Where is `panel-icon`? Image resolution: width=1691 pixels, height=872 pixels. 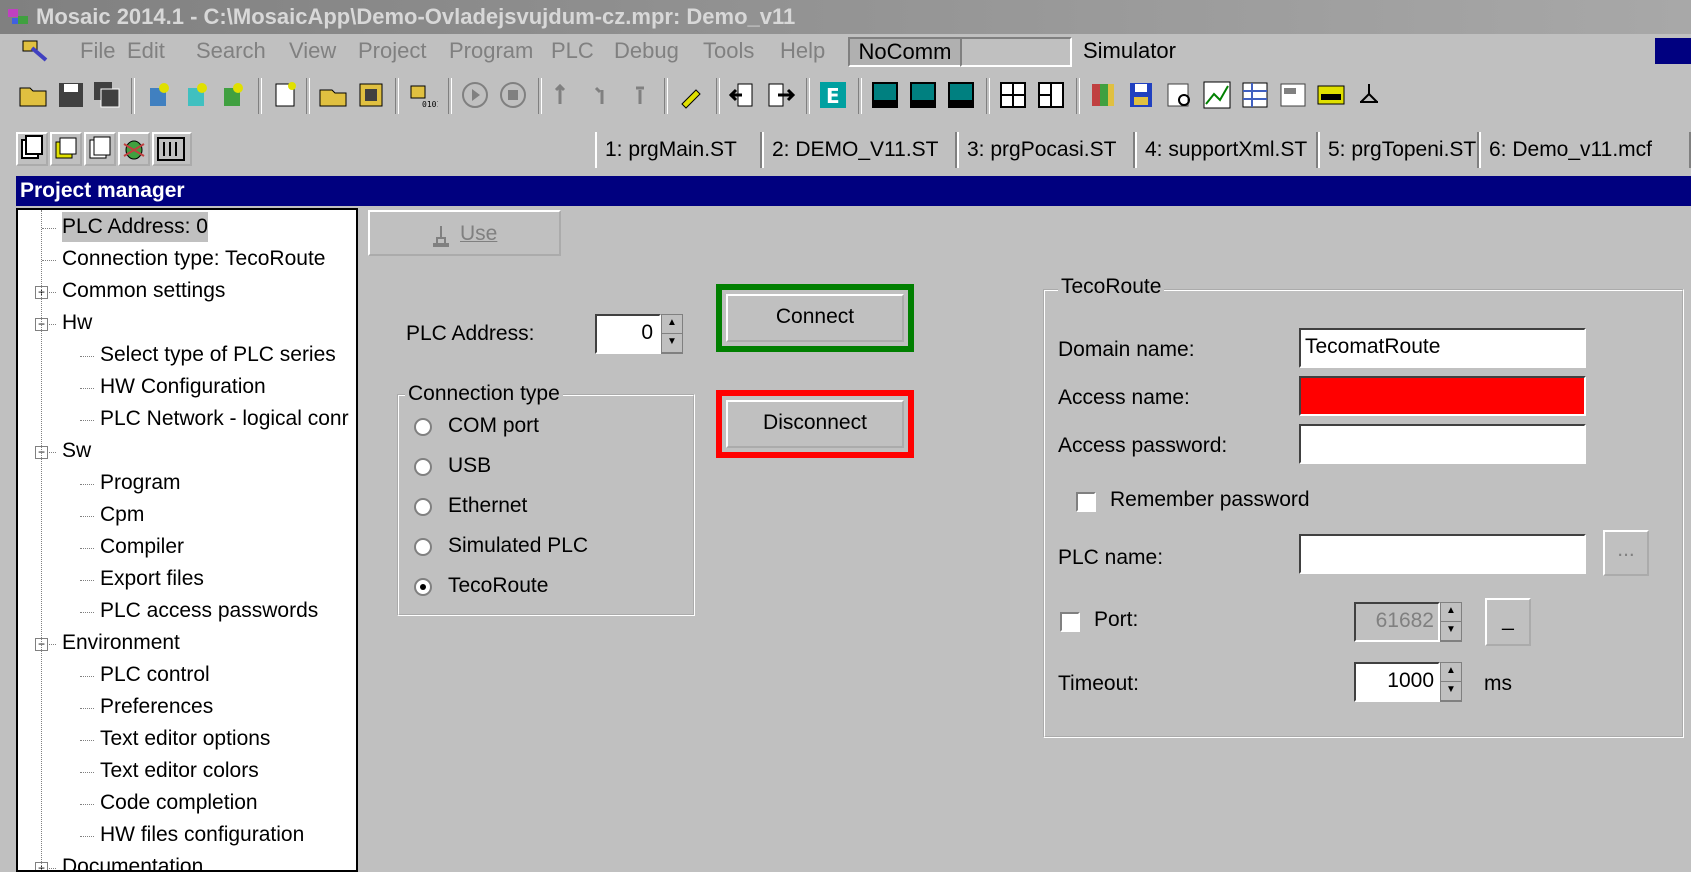 panel-icon is located at coordinates (1293, 95).